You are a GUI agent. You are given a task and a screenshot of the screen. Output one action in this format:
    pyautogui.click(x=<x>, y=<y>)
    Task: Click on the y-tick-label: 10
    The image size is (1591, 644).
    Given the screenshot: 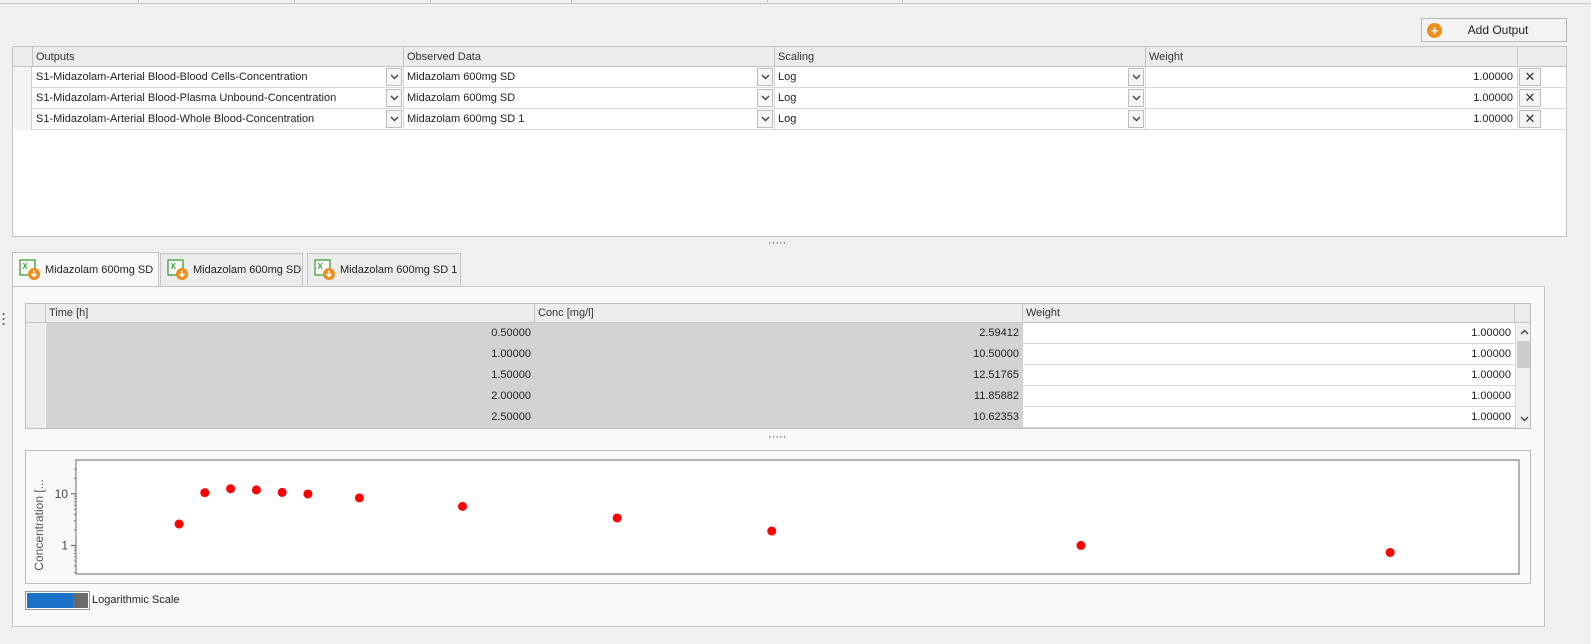 What is the action you would take?
    pyautogui.click(x=62, y=494)
    